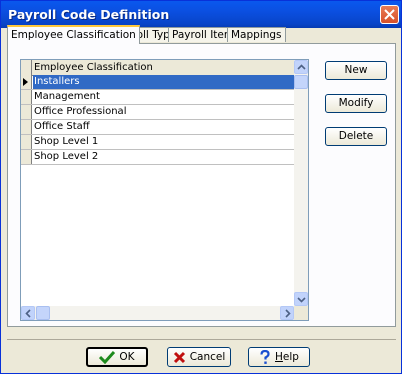 The height and width of the screenshot is (374, 402). Describe the element at coordinates (301, 82) in the screenshot. I see `vertical-scroll-thumb` at that location.